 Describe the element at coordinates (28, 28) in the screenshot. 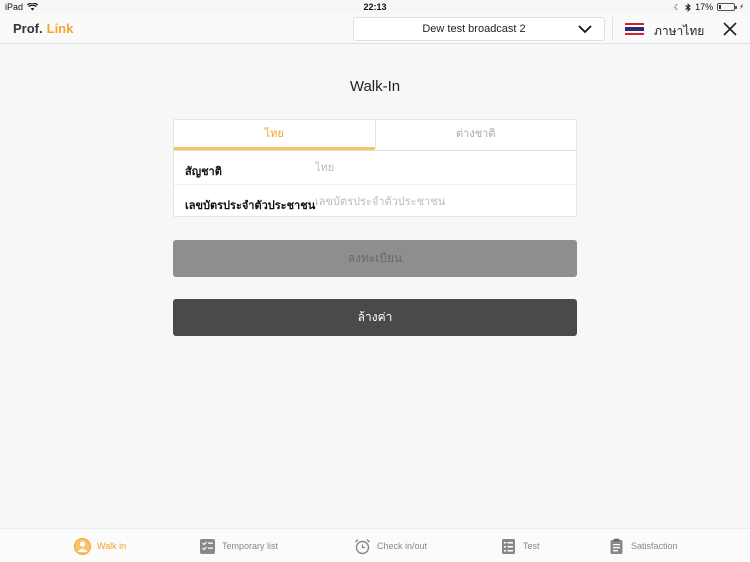

I see `logo-prof: Prof.` at that location.